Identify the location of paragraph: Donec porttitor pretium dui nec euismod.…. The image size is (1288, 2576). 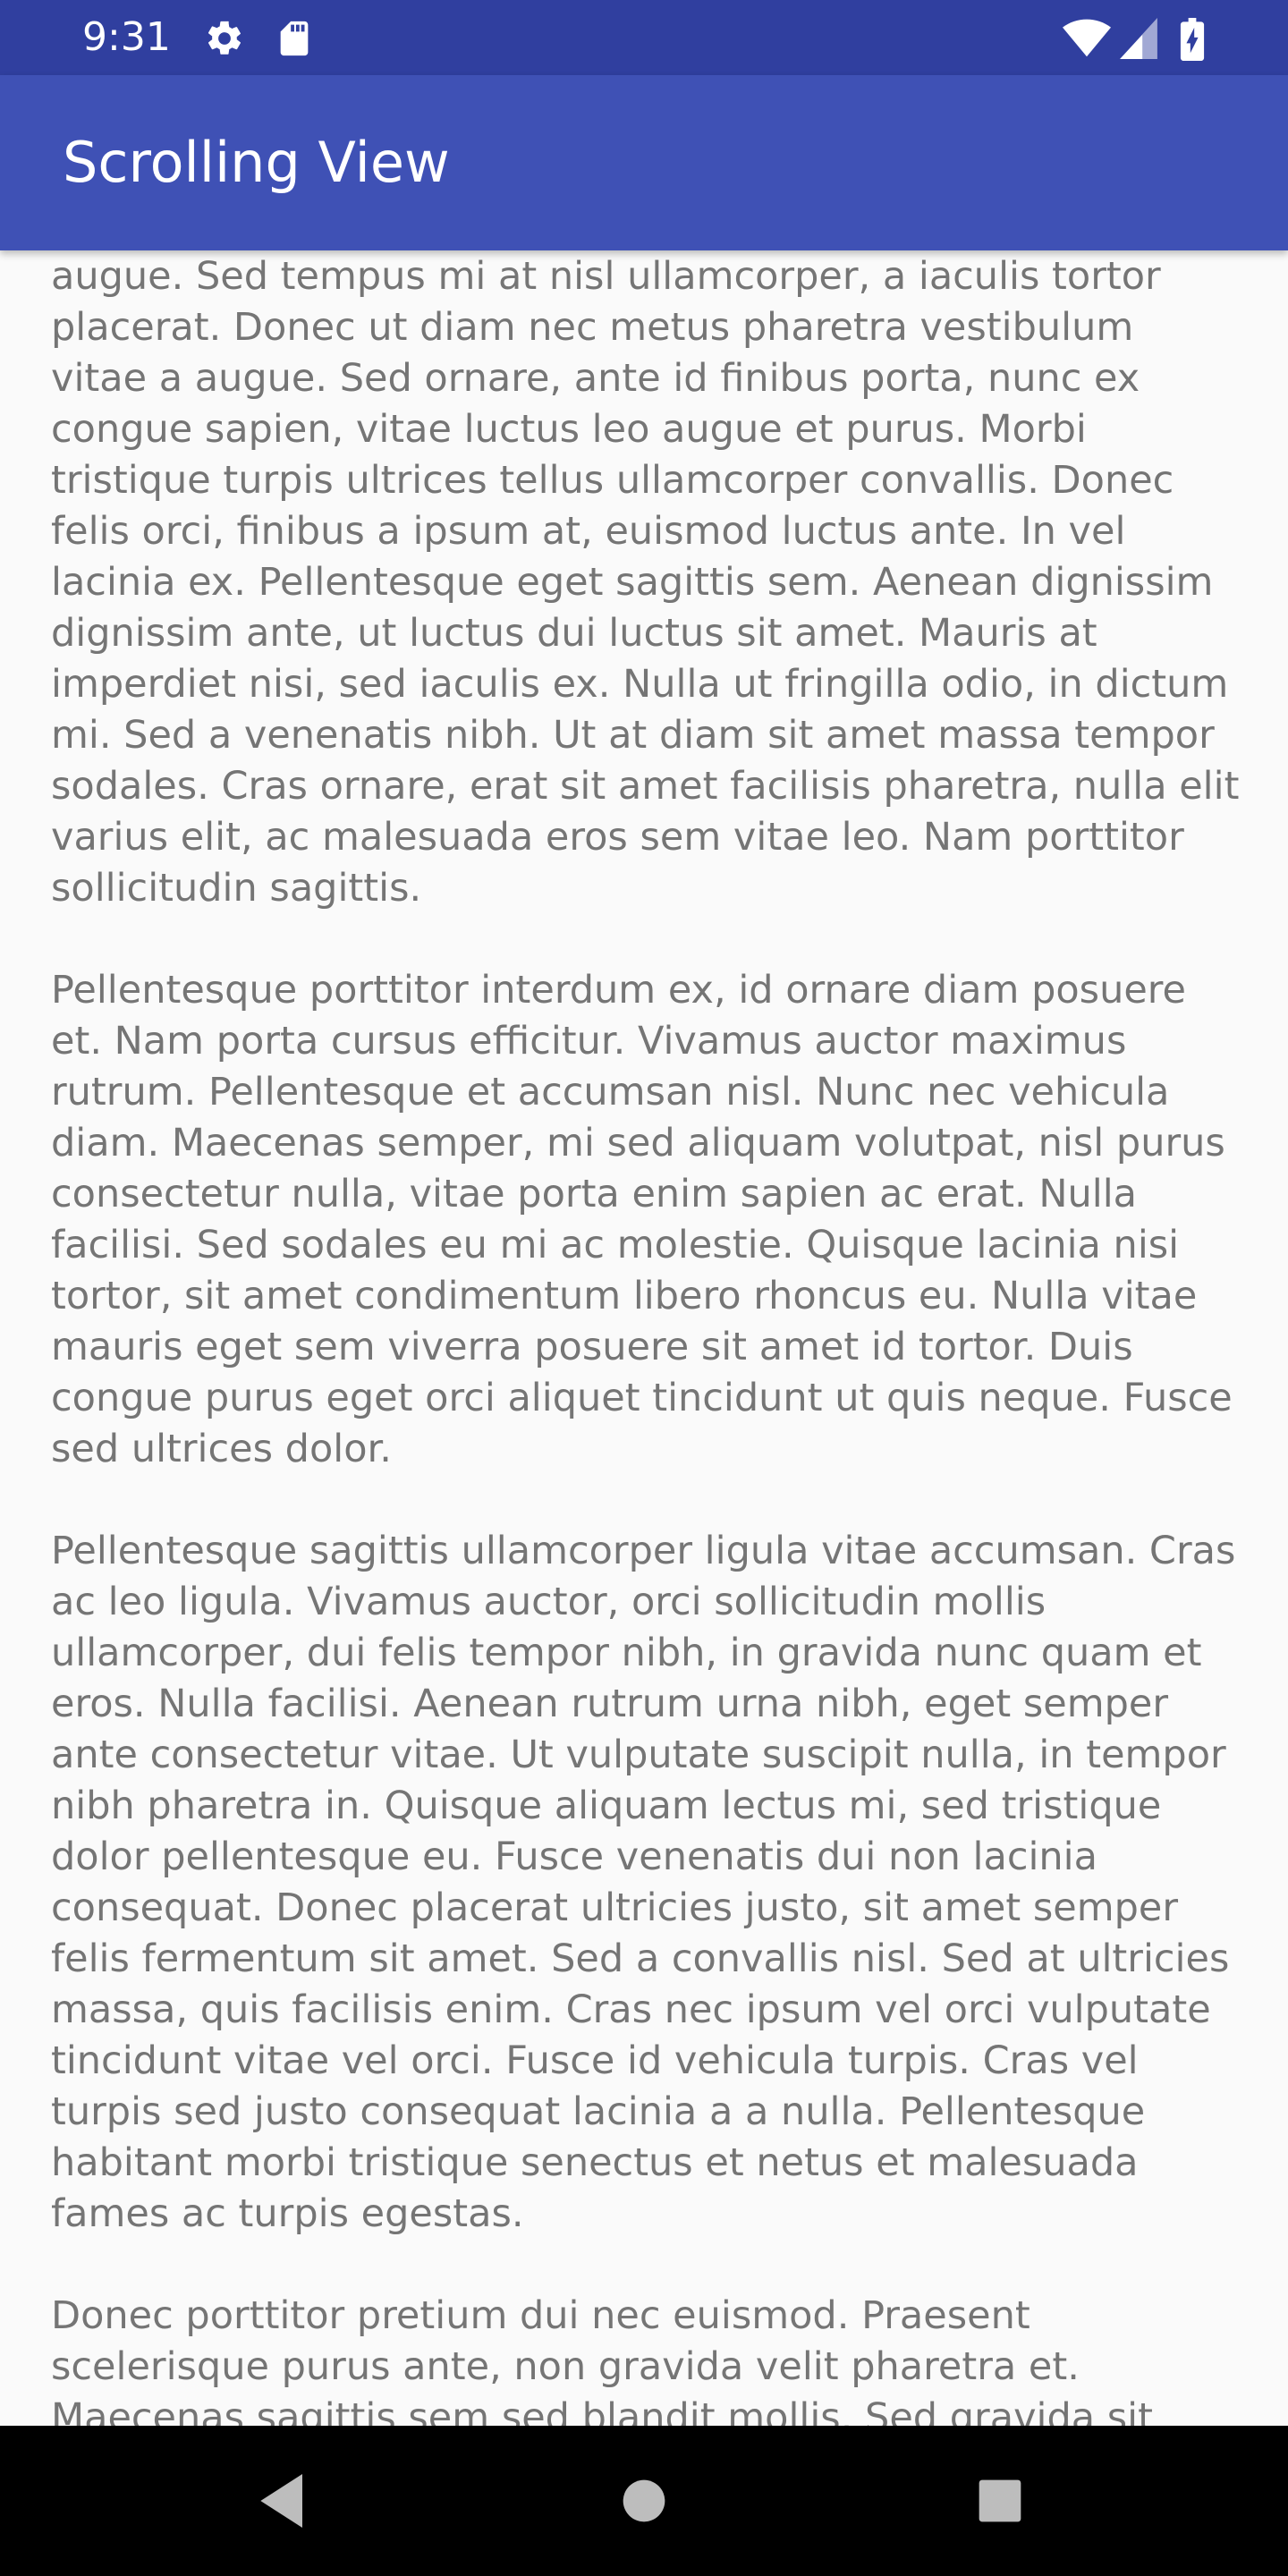
(602, 2359).